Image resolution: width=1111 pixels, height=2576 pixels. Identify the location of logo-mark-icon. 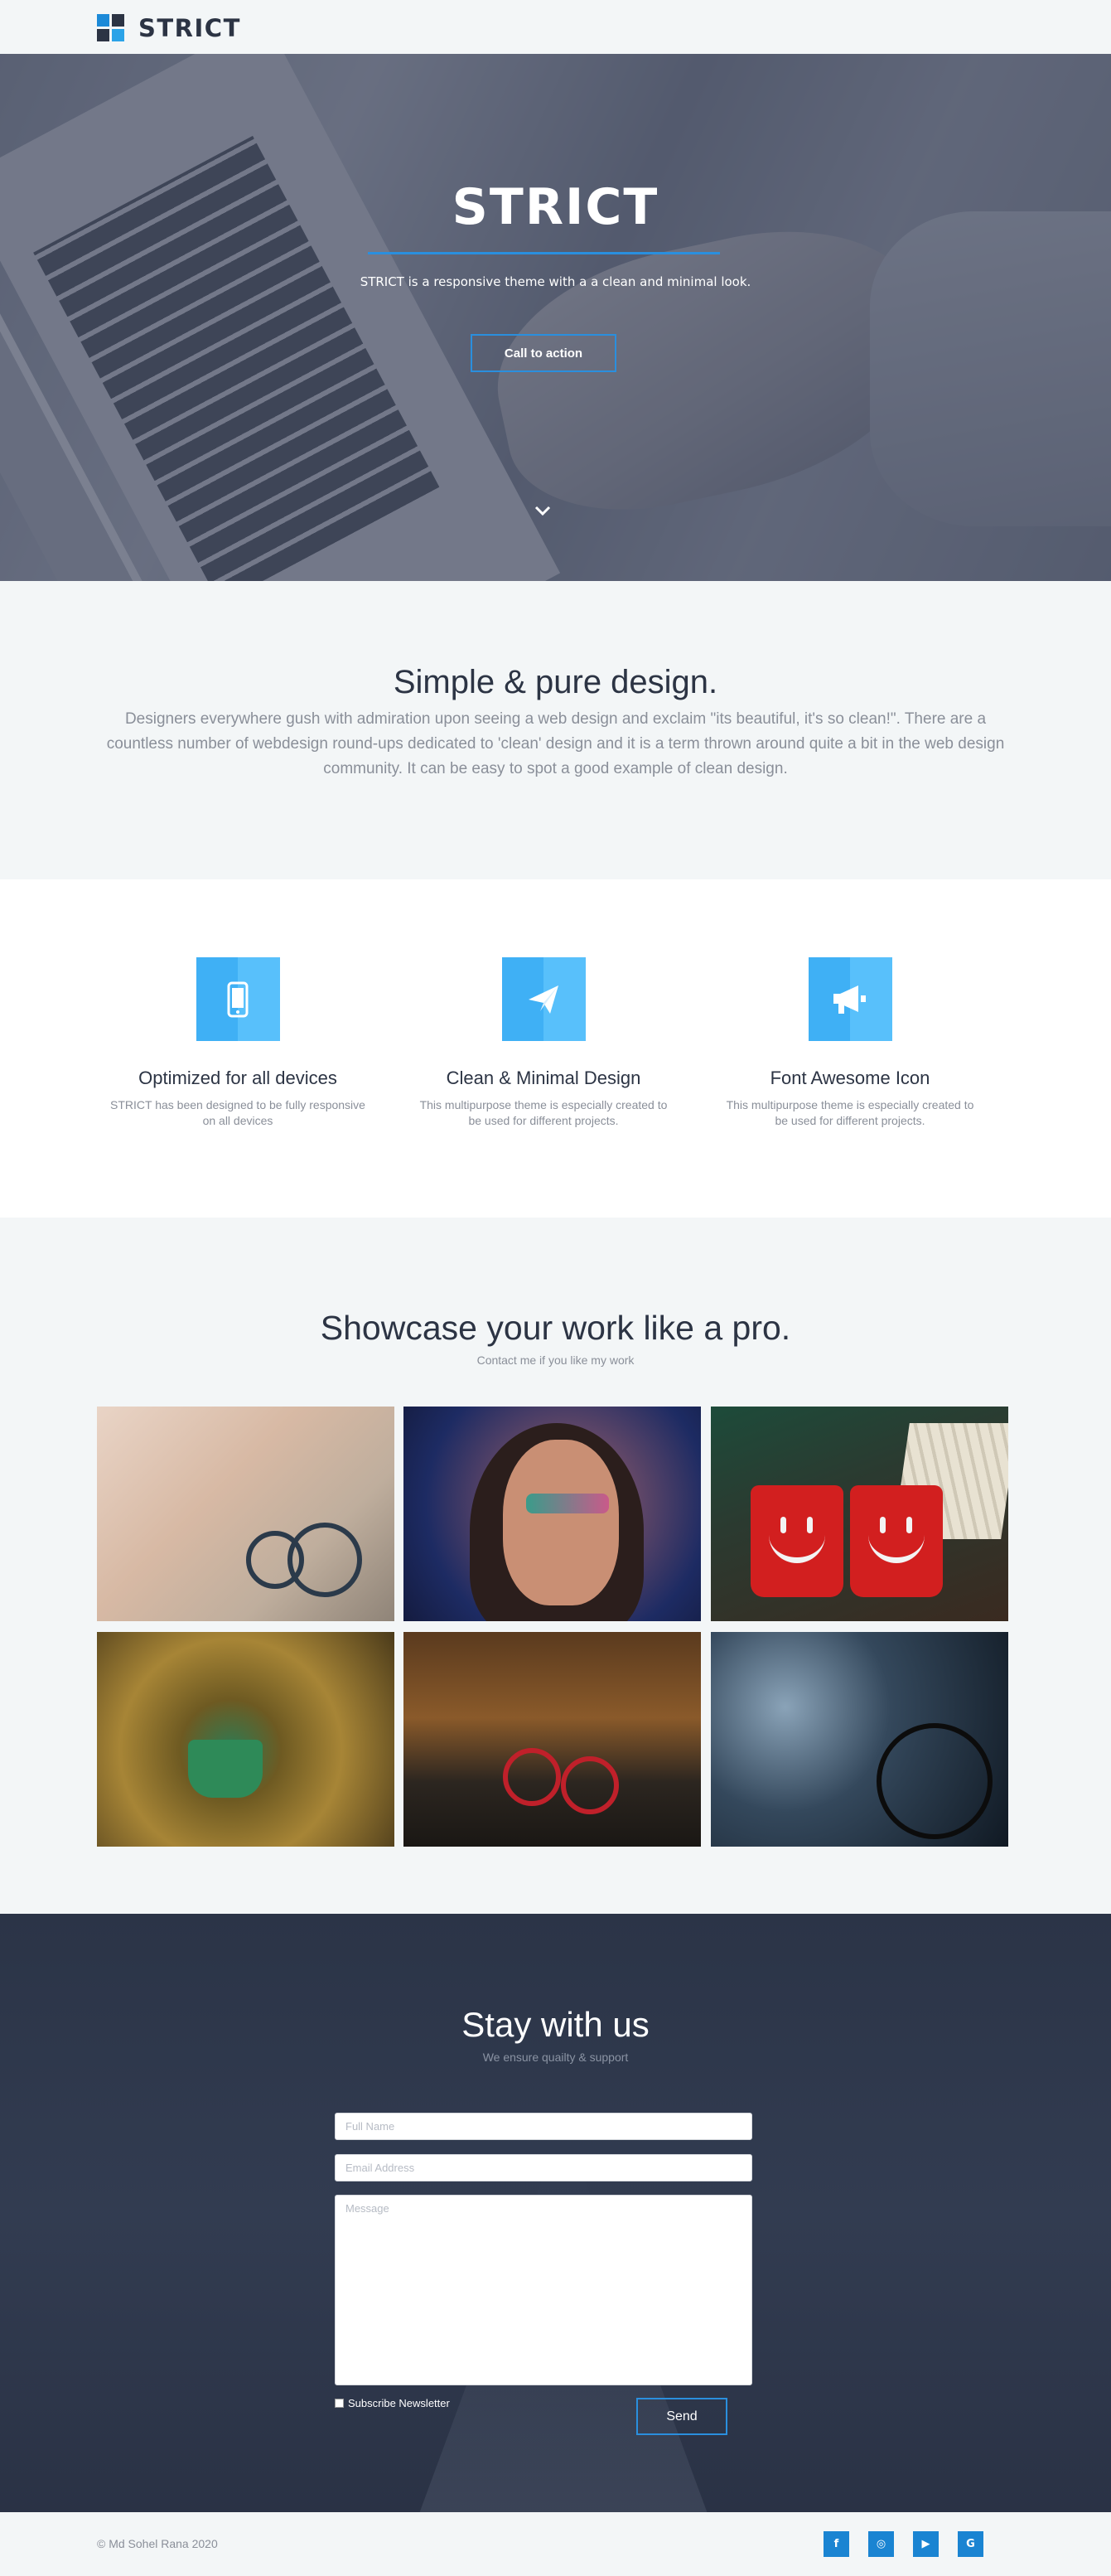
(111, 28).